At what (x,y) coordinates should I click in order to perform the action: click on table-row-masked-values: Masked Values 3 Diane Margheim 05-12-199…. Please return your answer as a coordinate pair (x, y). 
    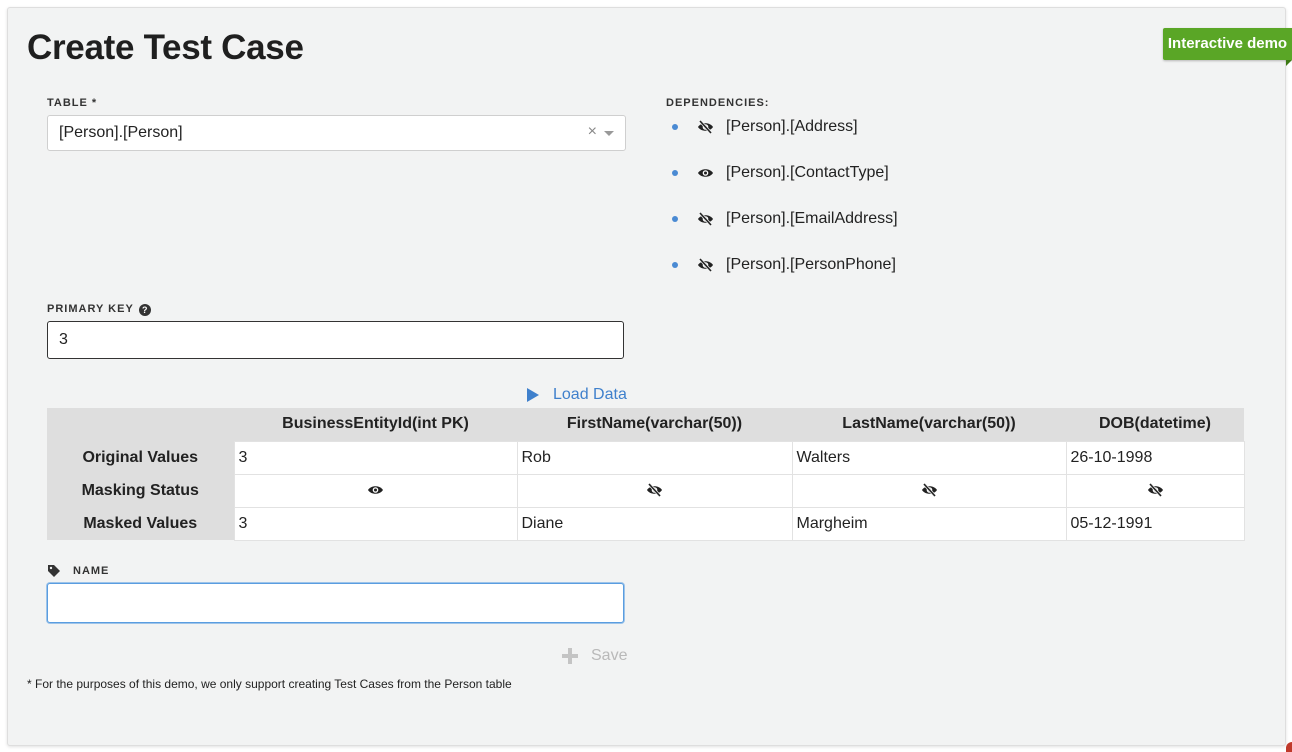
    Looking at the image, I should click on (646, 523).